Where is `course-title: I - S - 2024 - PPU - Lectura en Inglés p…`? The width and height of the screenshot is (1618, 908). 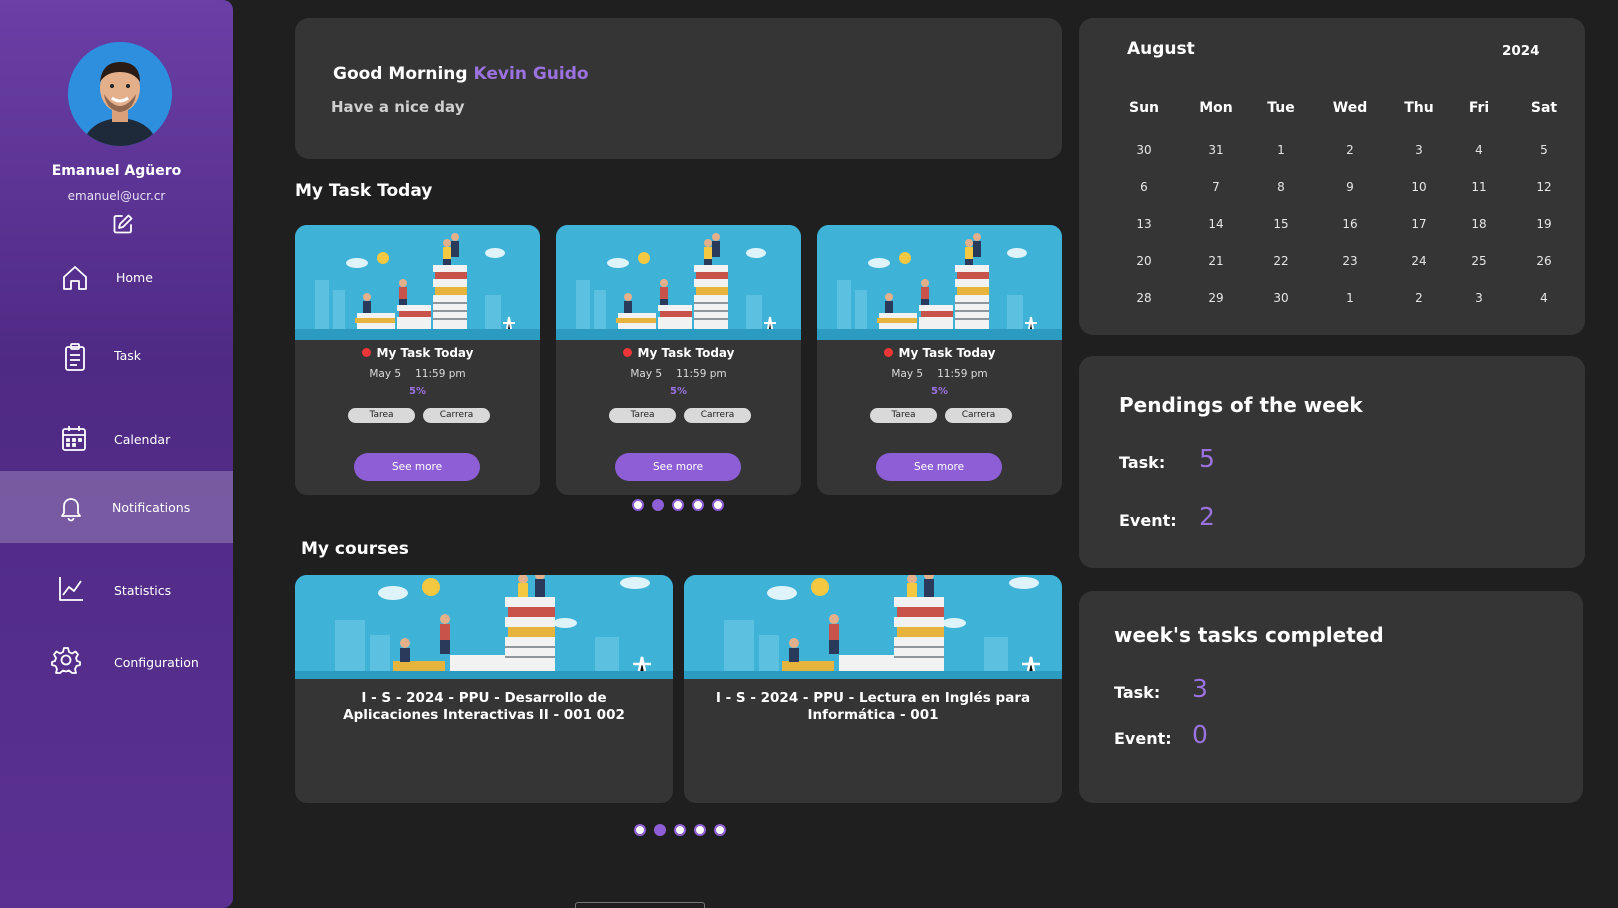
course-title: I - S - 2024 - PPU - Lectura en Inglés p… is located at coordinates (873, 706).